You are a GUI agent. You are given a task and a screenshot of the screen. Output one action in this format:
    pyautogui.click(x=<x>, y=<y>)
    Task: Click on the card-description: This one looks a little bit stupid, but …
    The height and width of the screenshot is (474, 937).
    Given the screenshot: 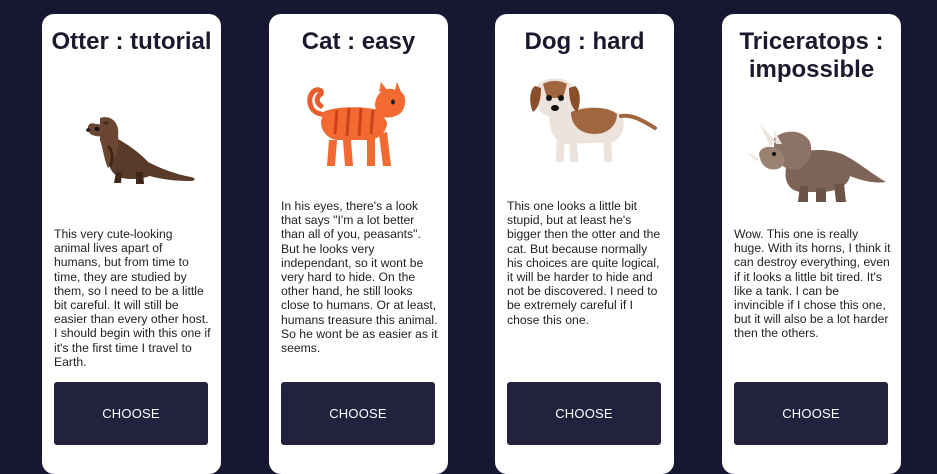 What is the action you would take?
    pyautogui.click(x=584, y=263)
    